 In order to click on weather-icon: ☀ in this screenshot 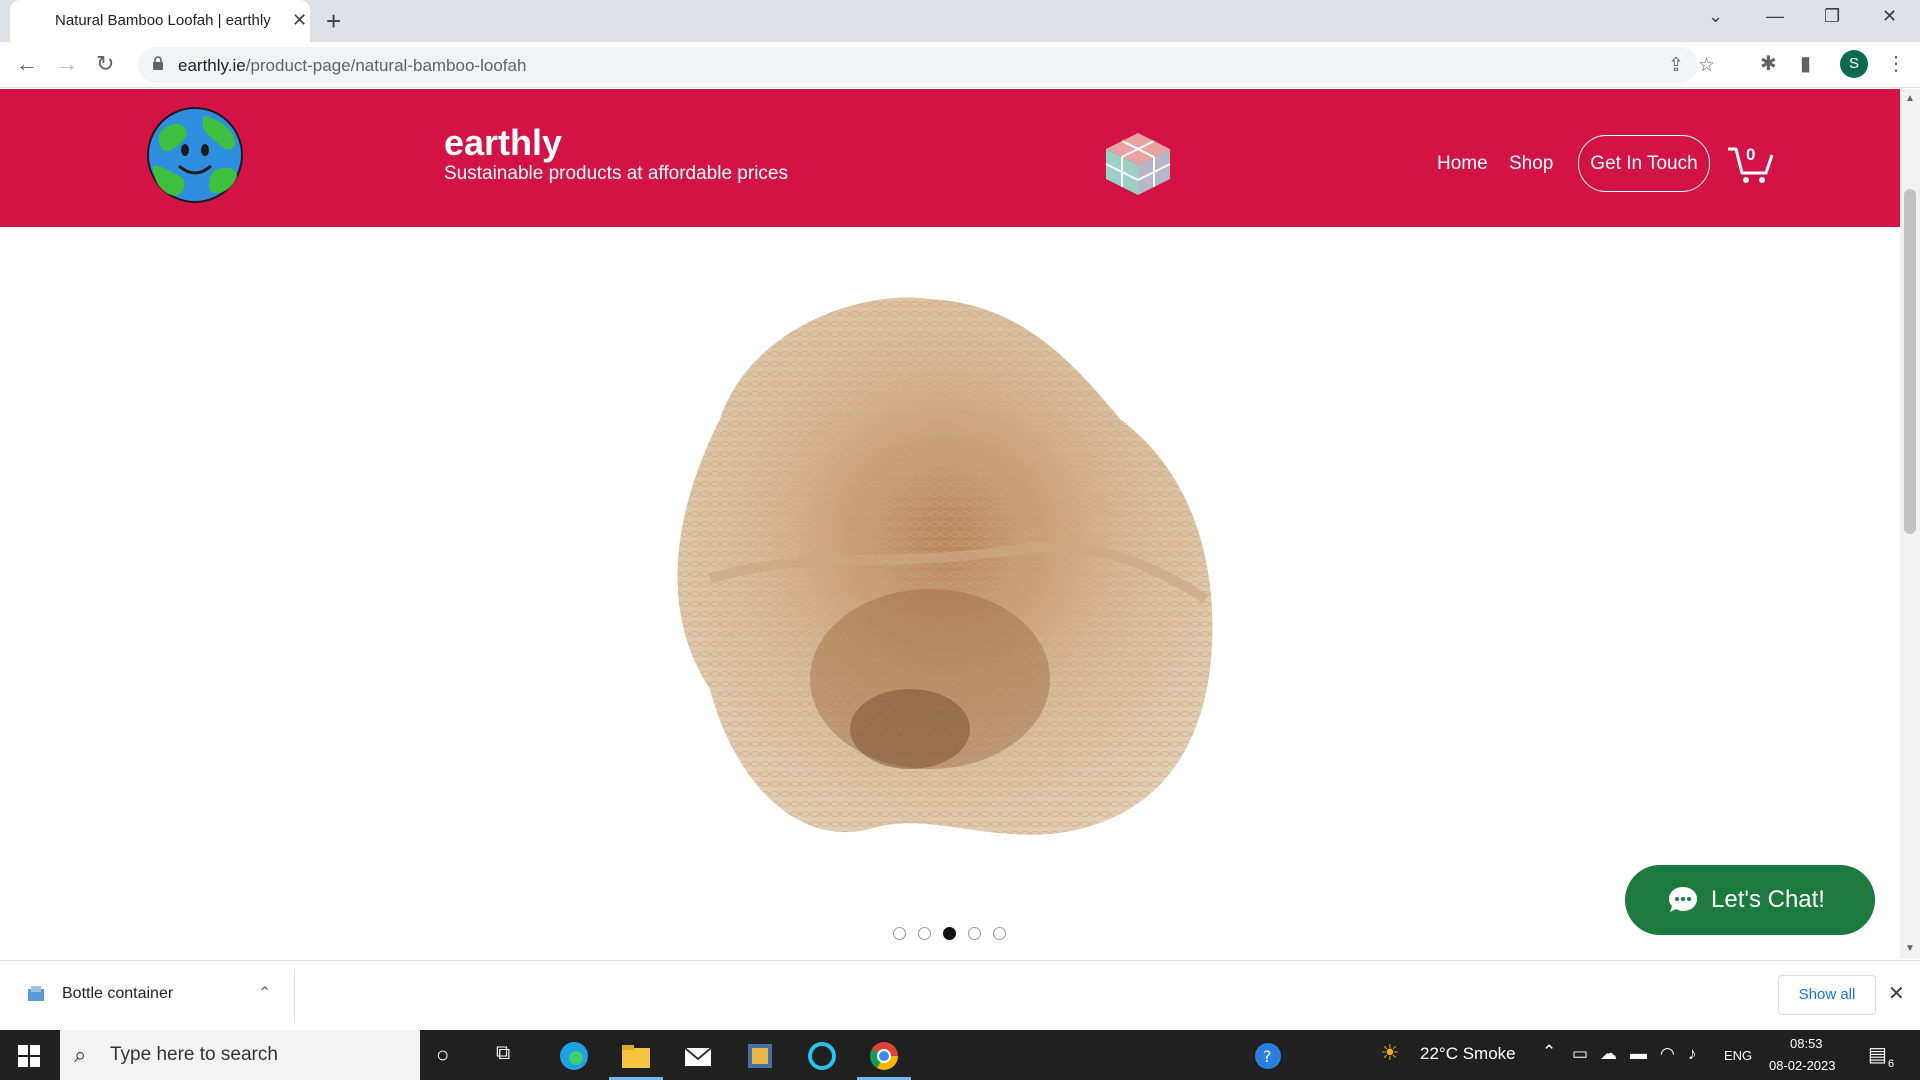, I will do `click(1390, 1053)`.